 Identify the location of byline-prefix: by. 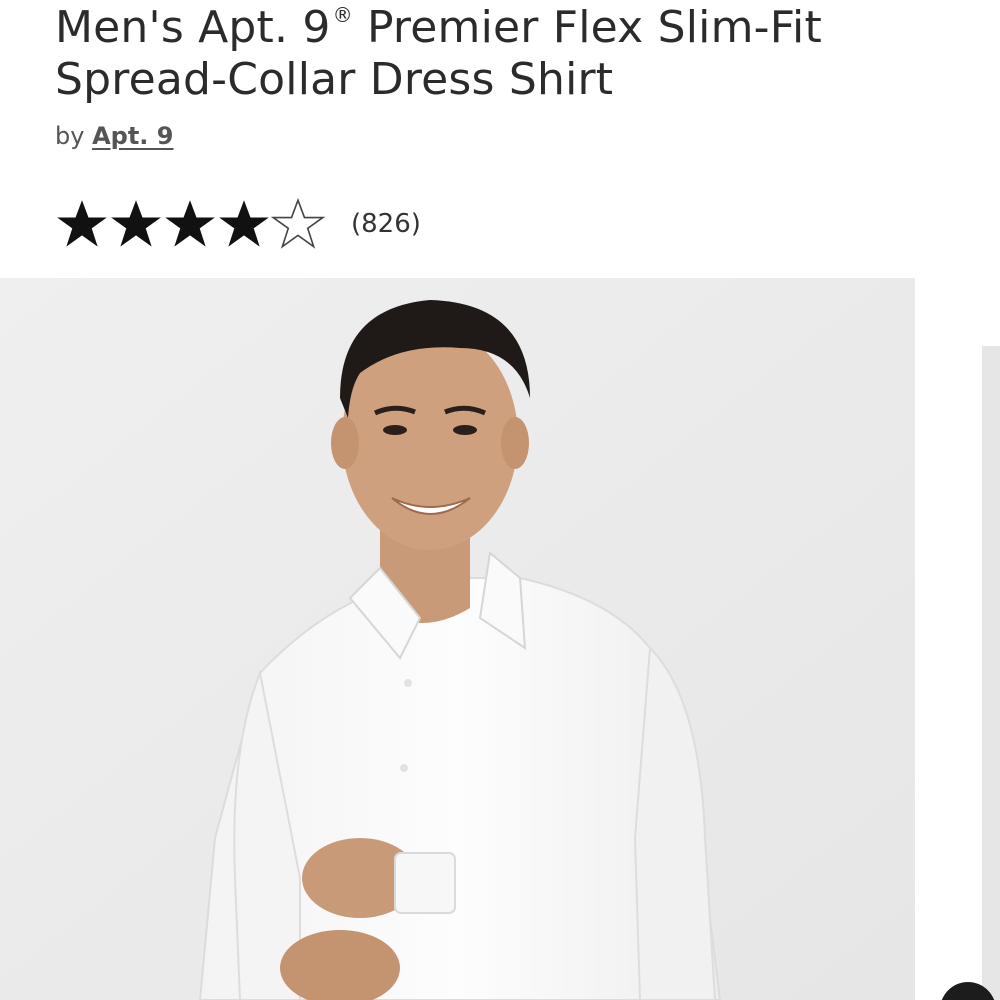
(70, 136).